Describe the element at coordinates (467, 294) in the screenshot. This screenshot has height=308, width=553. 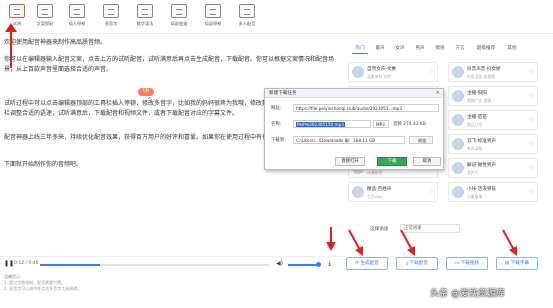
I see `watermark: 头条 @爱找资源库` at that location.